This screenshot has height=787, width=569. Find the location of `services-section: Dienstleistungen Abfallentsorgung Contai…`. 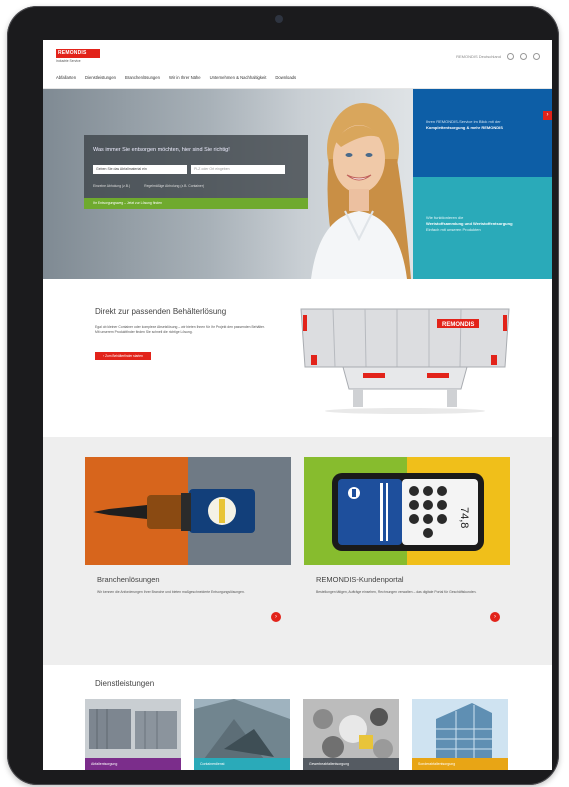

services-section: Dienstleistungen Abfallentsorgung Contai… is located at coordinates (297, 717).